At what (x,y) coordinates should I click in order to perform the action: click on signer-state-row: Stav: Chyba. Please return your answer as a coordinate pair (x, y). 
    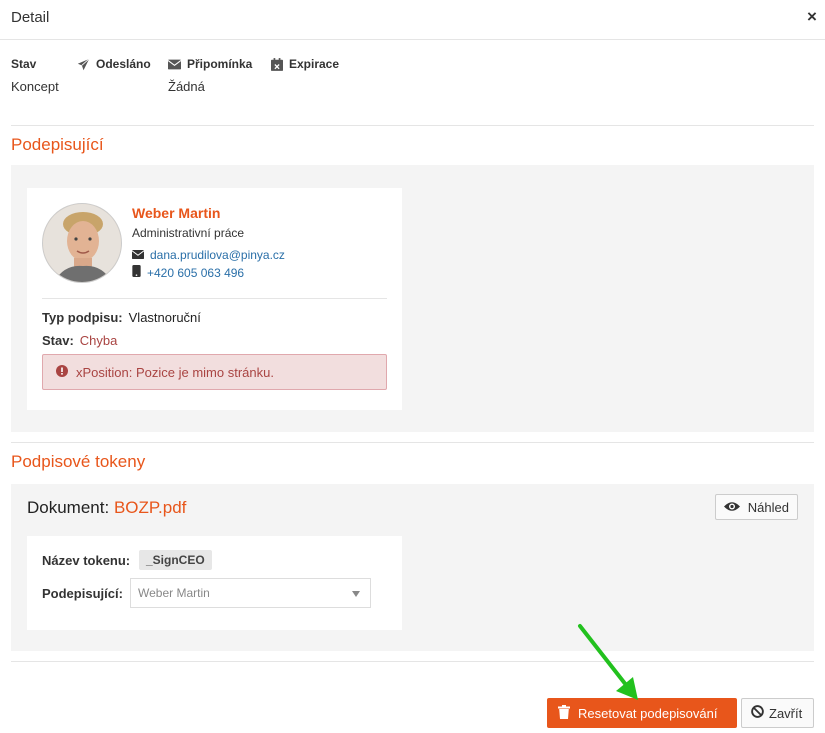
    Looking at the image, I should click on (79, 340).